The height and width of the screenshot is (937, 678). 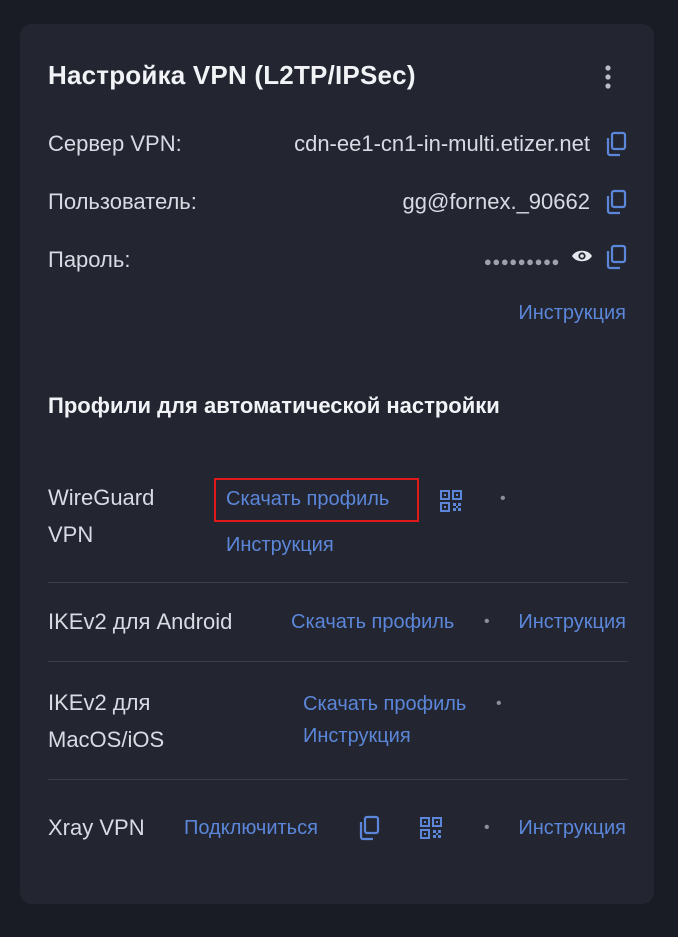 I want to click on wireguard-name-line1: WireGuard, so click(x=101, y=497).